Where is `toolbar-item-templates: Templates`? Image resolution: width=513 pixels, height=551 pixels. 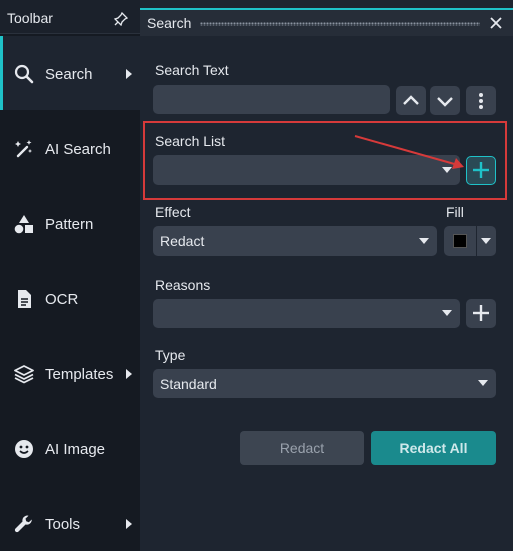
toolbar-item-templates: Templates is located at coordinates (70, 373).